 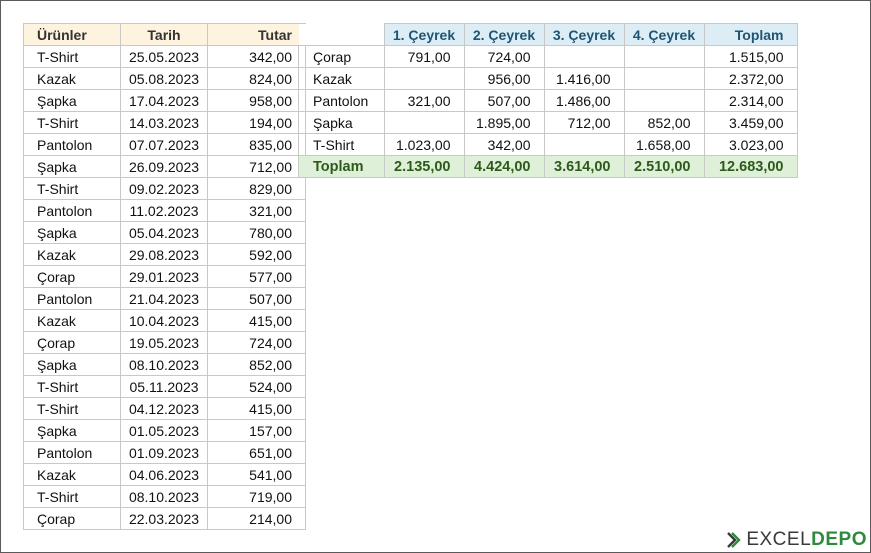 What do you see at coordinates (164, 474) in the screenshot?
I see `table-row: Kazak 04.06.2023 541,00` at bounding box center [164, 474].